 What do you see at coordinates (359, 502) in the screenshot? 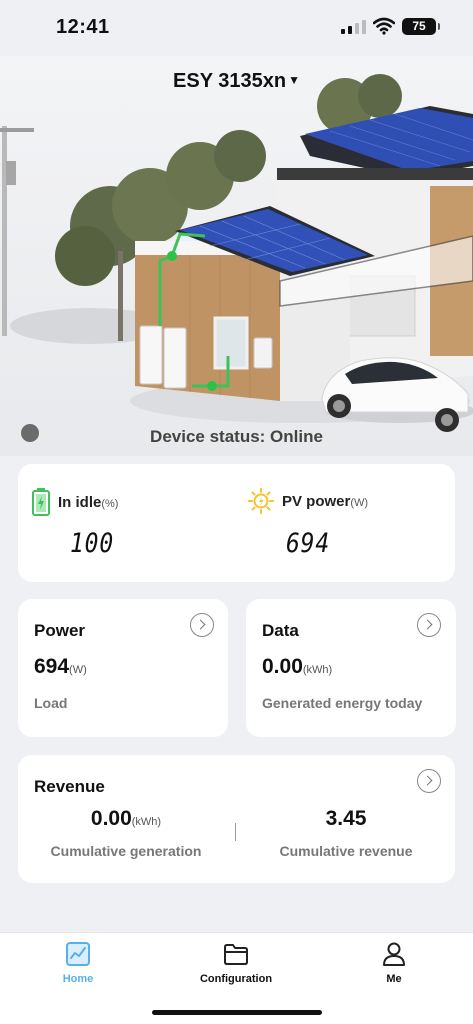
I see `pv-unit: (W)` at bounding box center [359, 502].